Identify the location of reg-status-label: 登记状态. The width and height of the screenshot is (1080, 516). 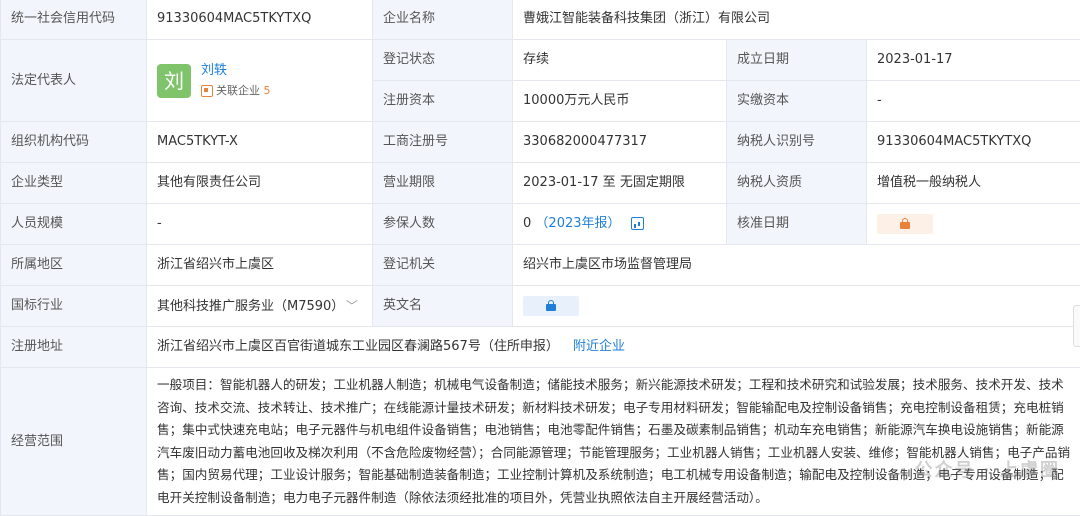
(443, 60).